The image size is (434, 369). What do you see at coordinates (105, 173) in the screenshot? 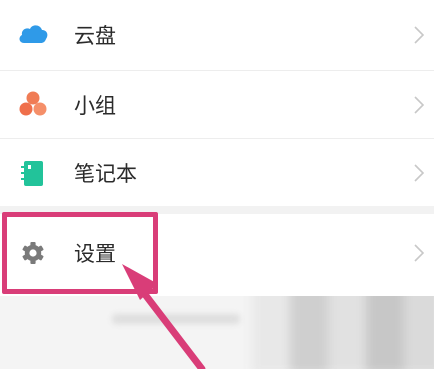
I see `menu-item-label: 笔记本` at bounding box center [105, 173].